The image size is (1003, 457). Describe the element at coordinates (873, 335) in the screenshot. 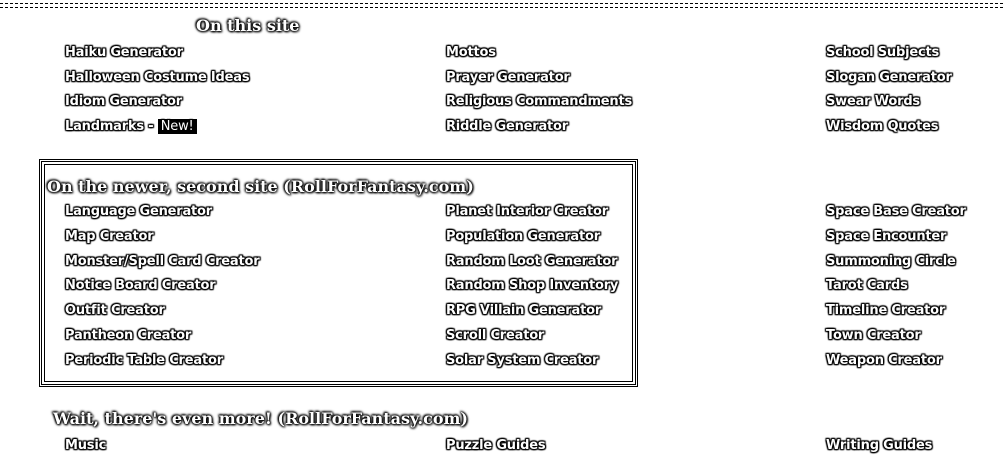

I see `link-town-creator: Town Creator` at that location.